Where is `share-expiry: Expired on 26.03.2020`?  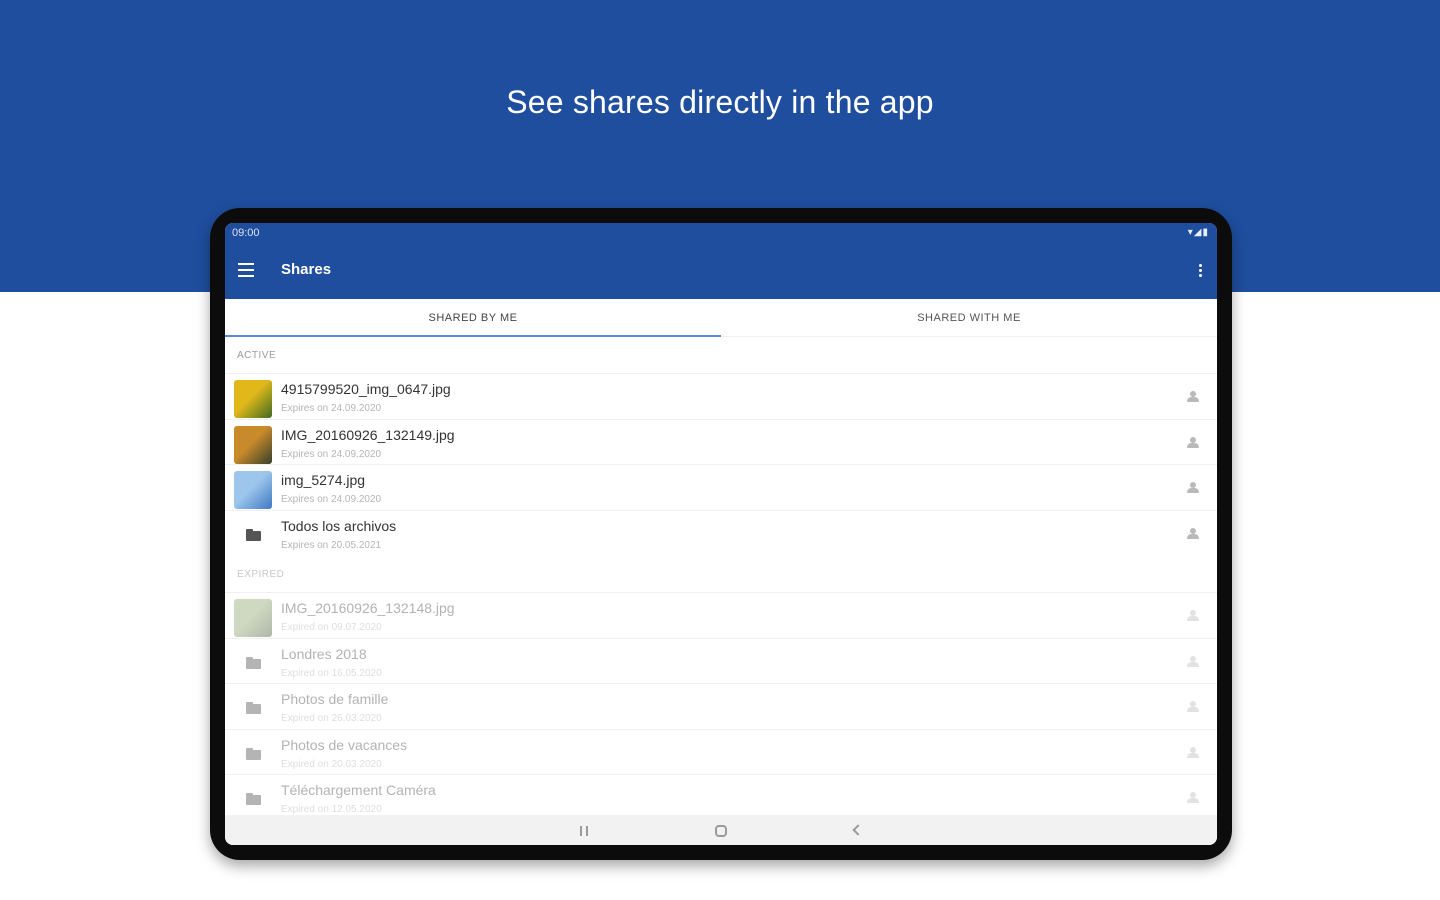 share-expiry: Expired on 26.03.2020 is located at coordinates (331, 718).